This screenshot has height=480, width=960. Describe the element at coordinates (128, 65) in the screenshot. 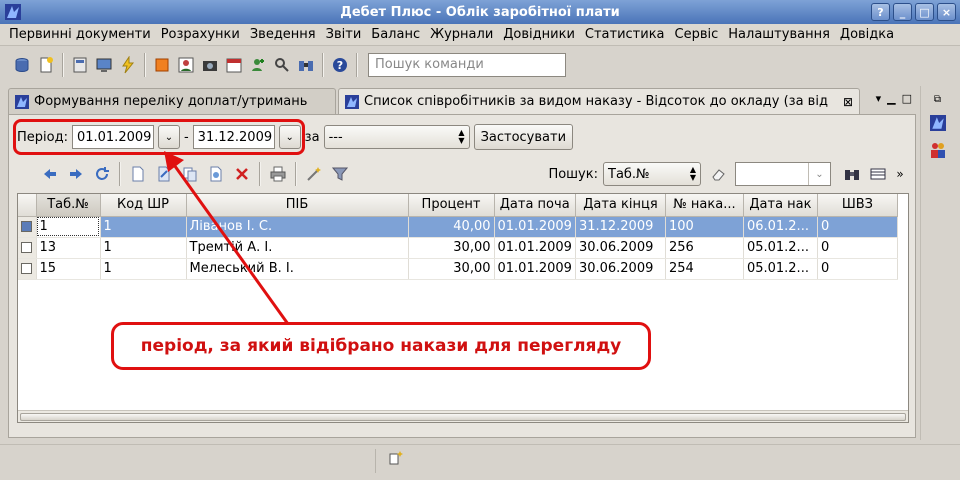

I see `lightning-button` at that location.